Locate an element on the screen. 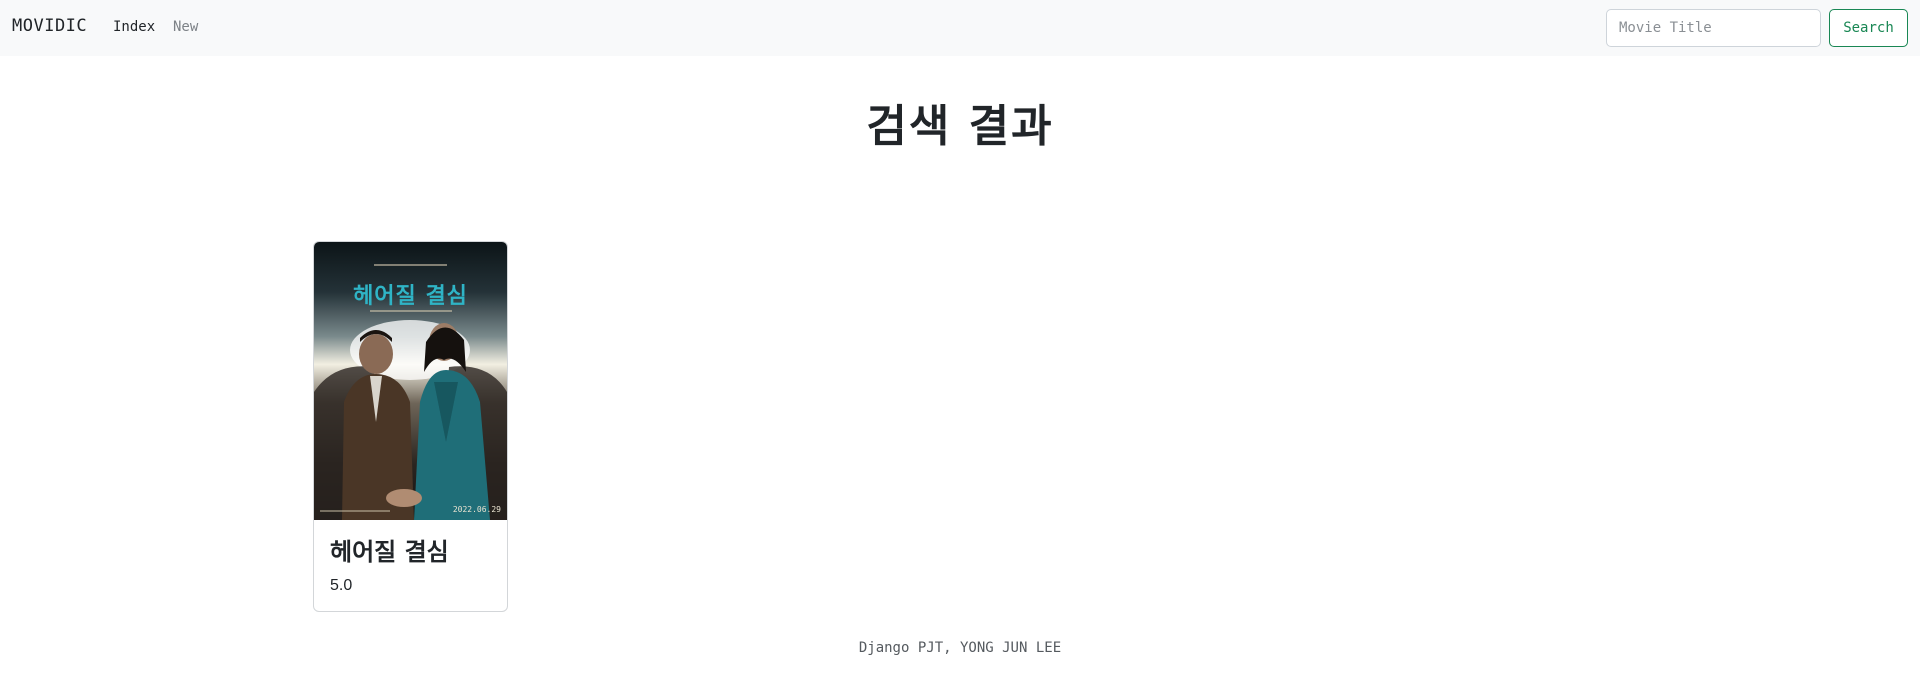 This screenshot has width=1920, height=677. navbar: MOVIDIC Index New Search is located at coordinates (960, 28).